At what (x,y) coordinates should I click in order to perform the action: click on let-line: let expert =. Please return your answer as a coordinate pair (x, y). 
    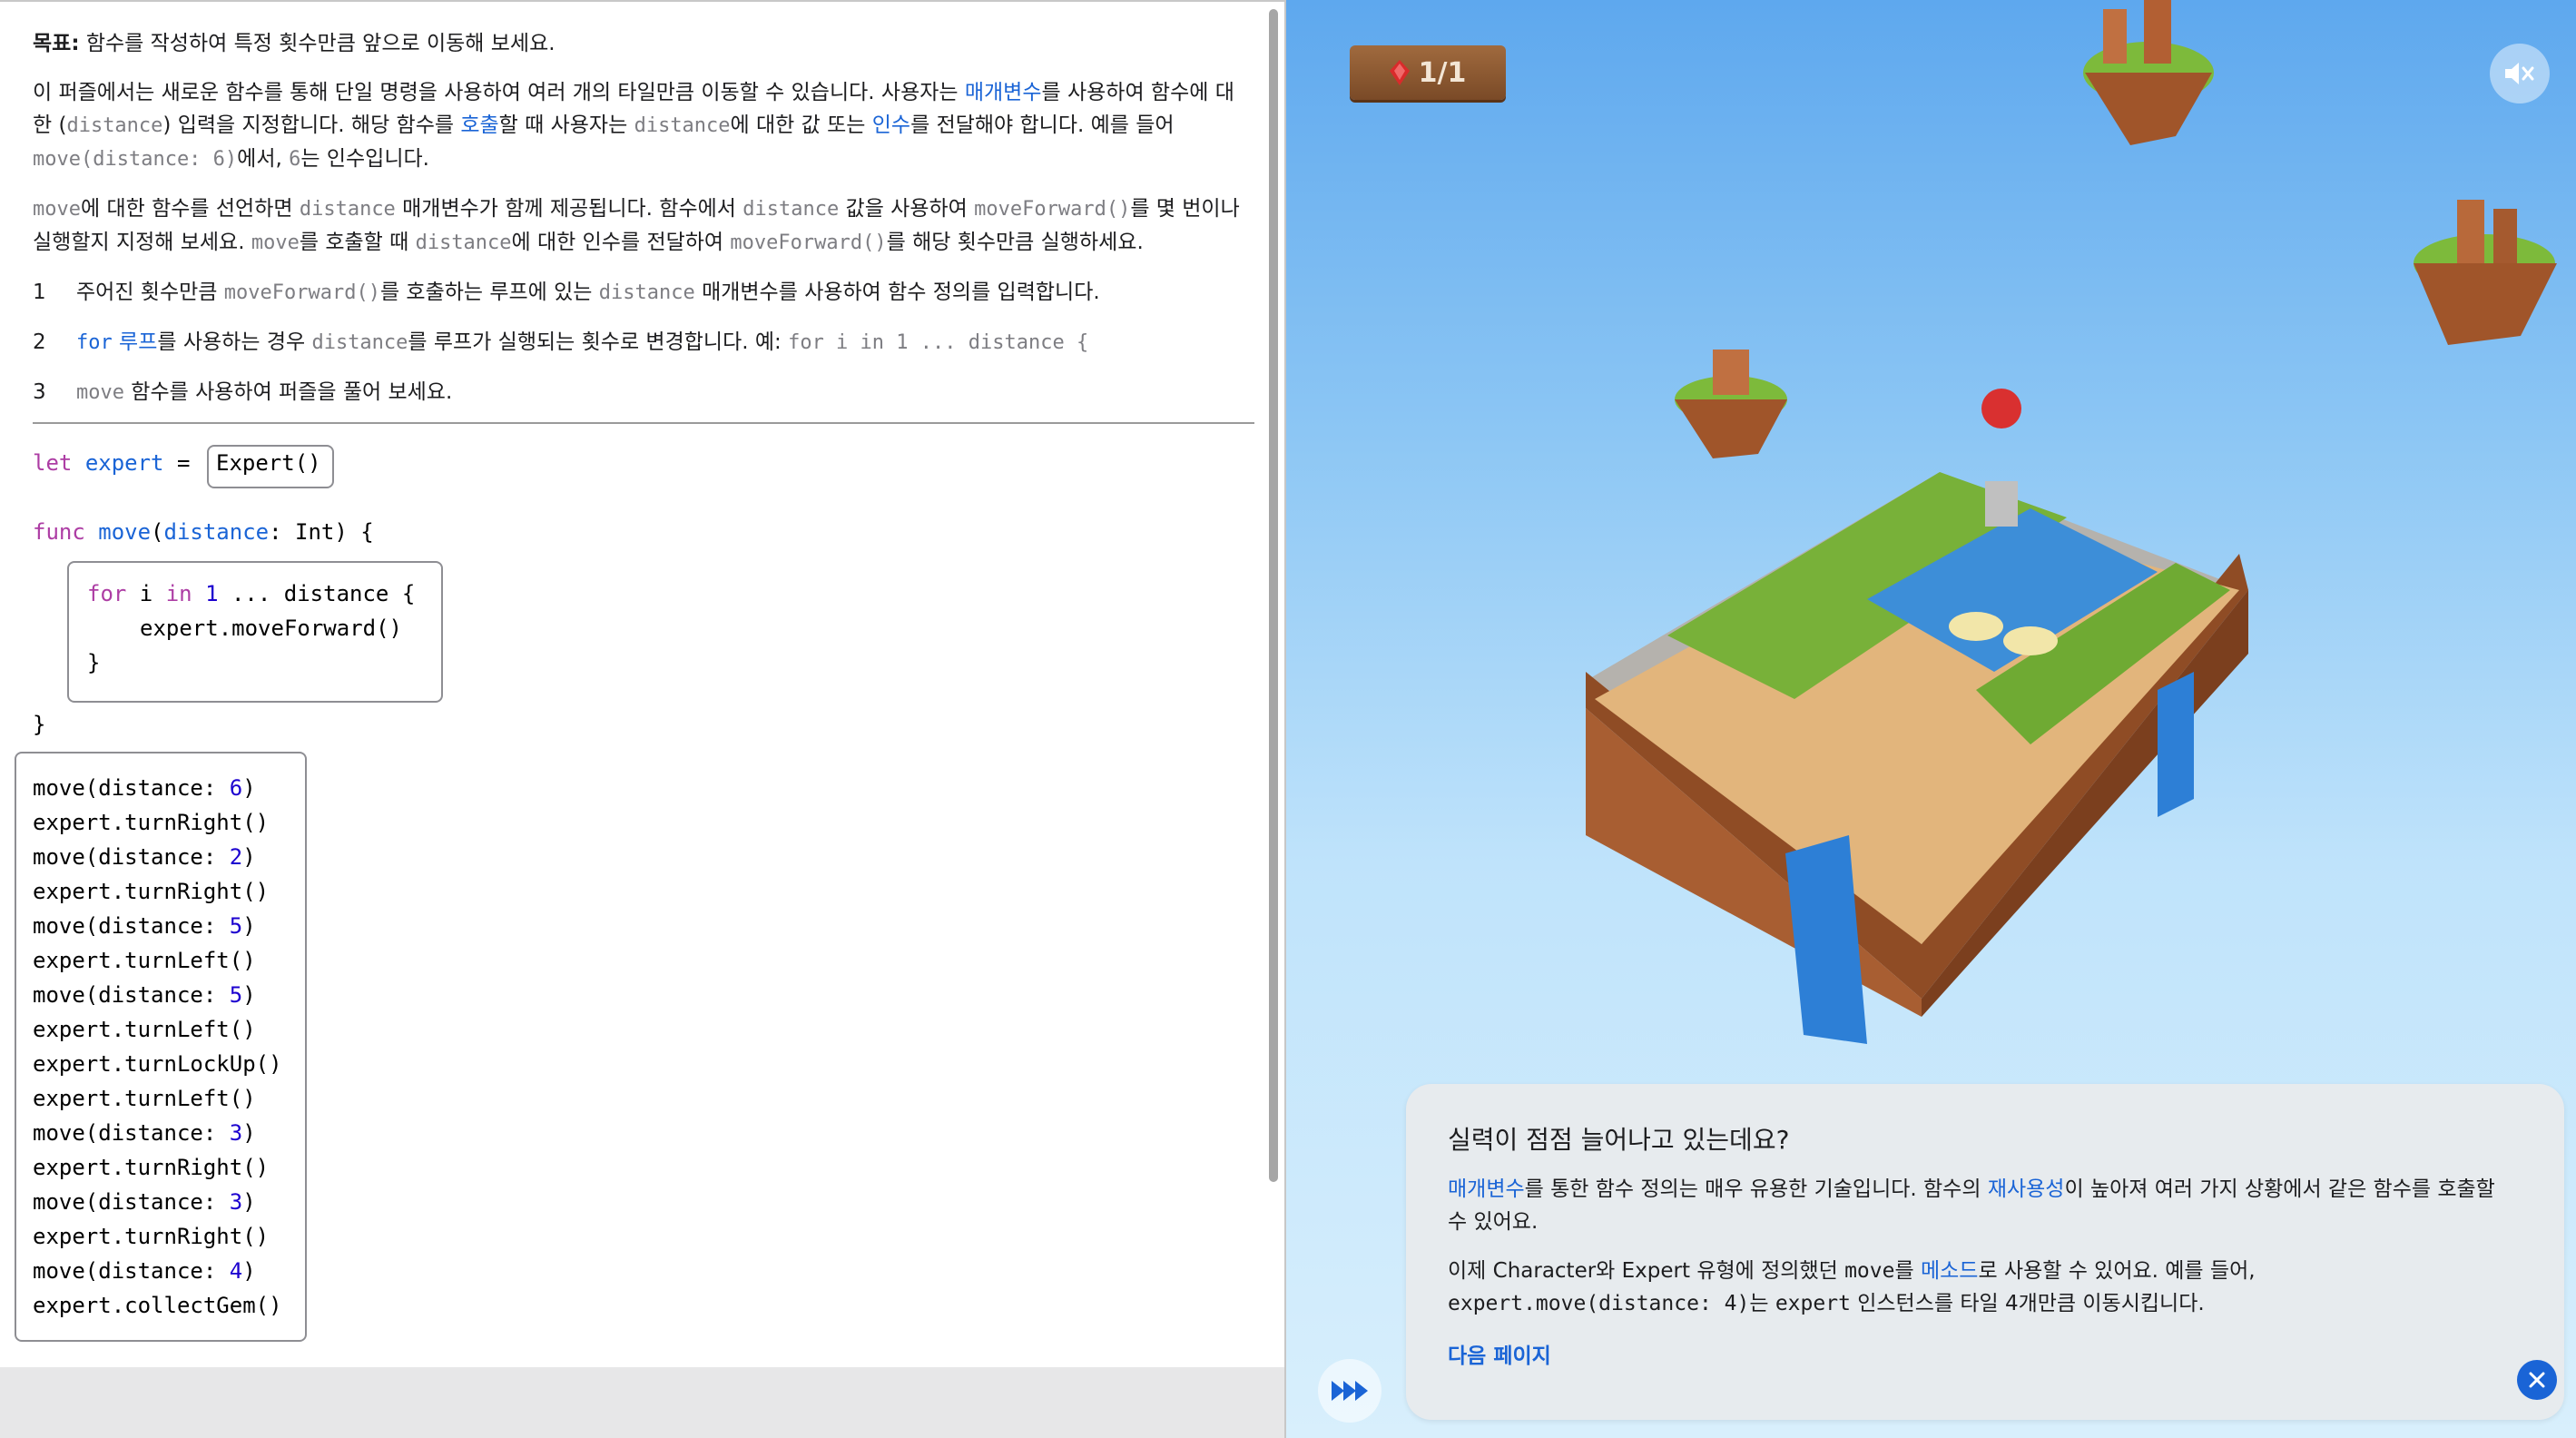
    Looking at the image, I should click on (111, 463).